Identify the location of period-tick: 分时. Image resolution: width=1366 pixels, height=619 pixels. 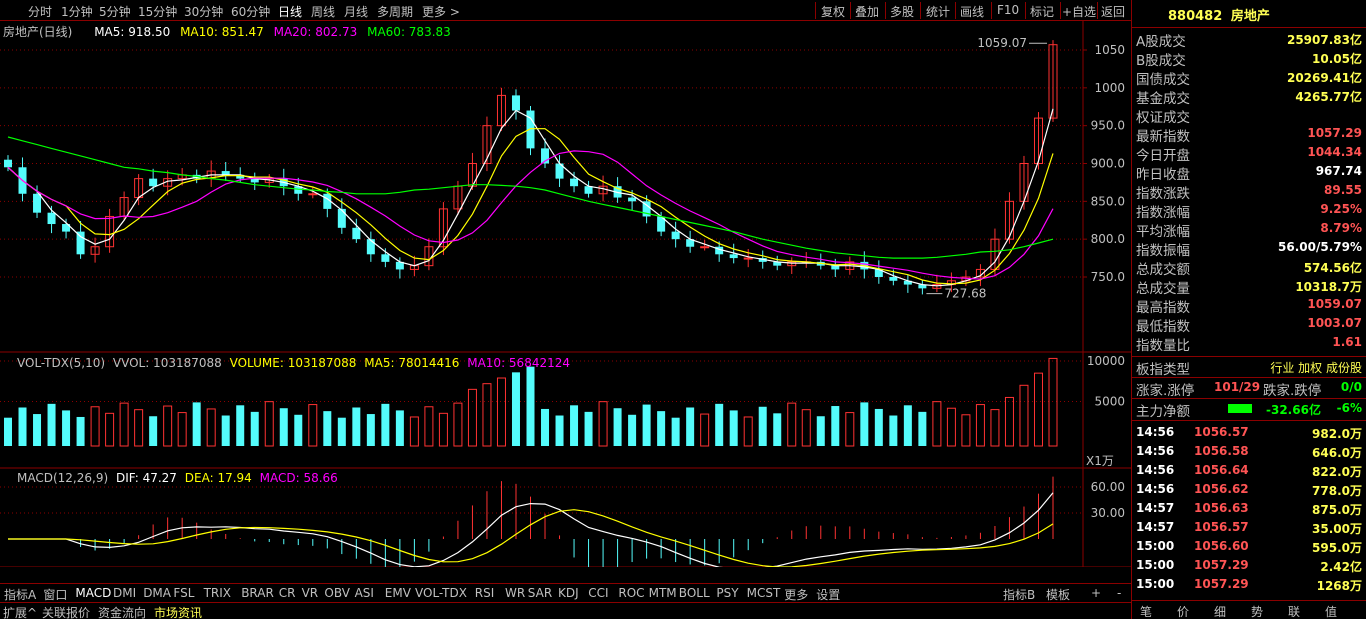
(40, 11).